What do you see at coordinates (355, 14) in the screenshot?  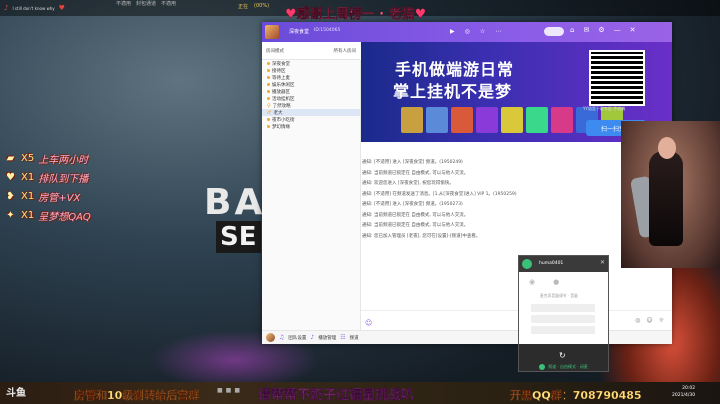 I see `banner-text: 感谢上周榜一 · 老猫` at bounding box center [355, 14].